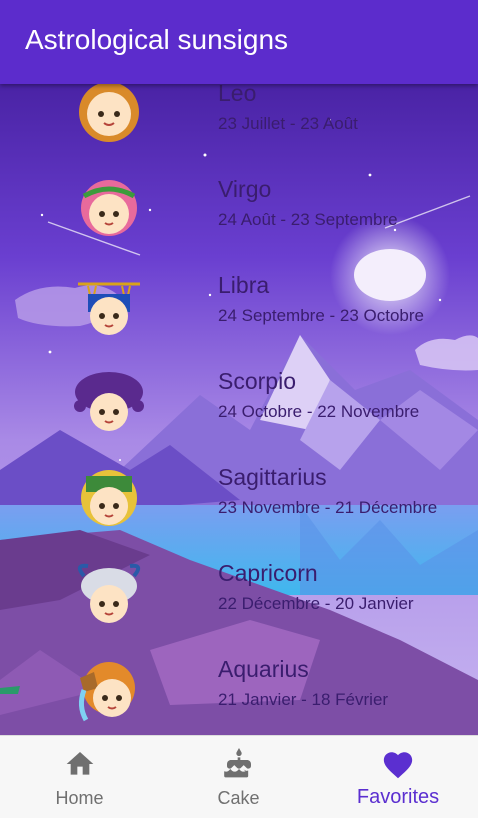 The height and width of the screenshot is (818, 478). Describe the element at coordinates (109, 308) in the screenshot. I see `libra-avatar-icon` at that location.